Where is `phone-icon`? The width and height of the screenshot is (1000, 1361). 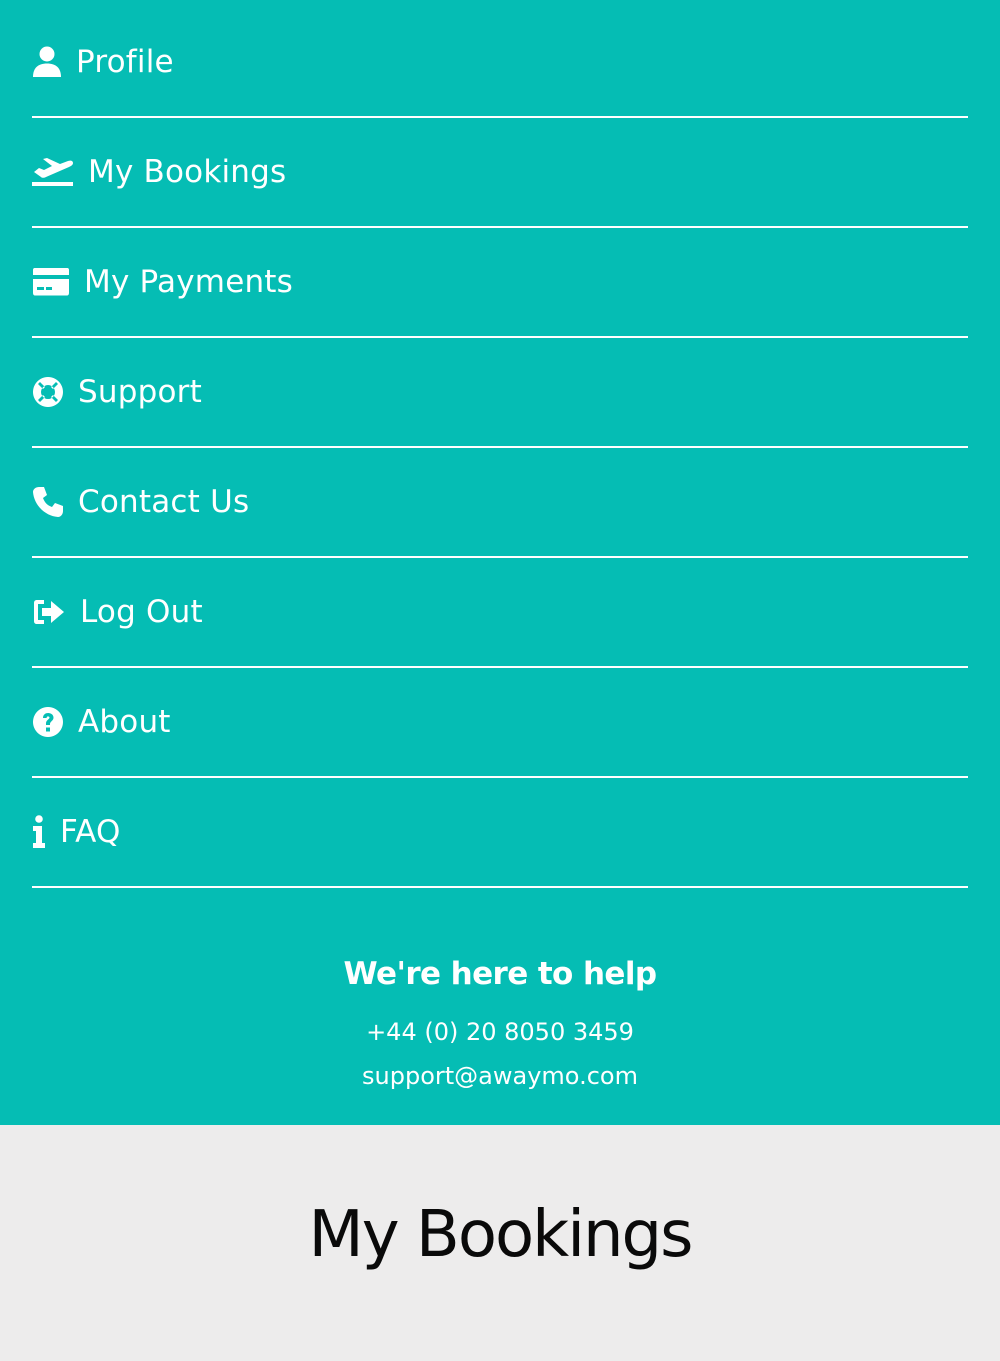
phone-icon is located at coordinates (48, 502).